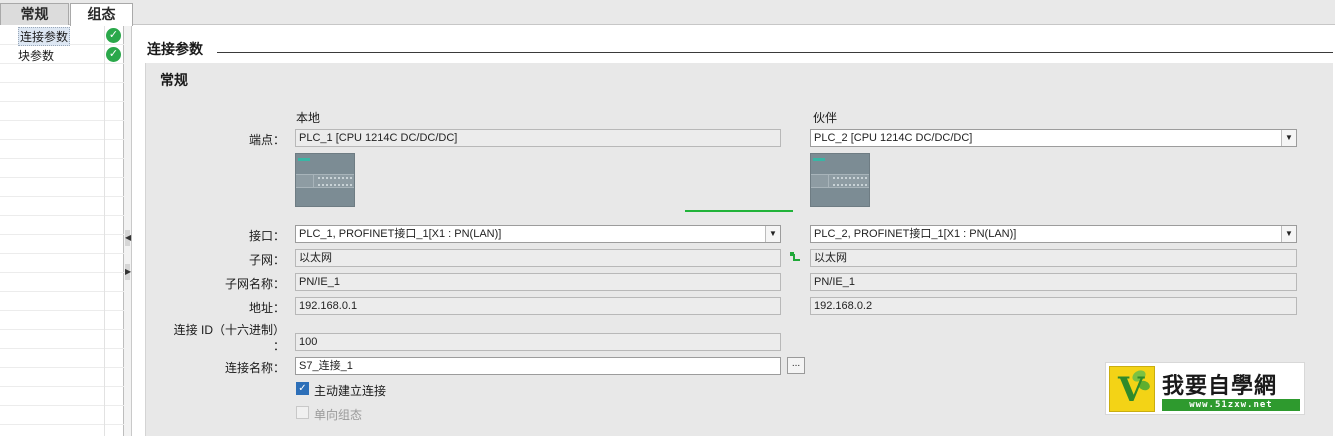  Describe the element at coordinates (34, 14) in the screenshot. I see `tab-general: 常规` at that location.